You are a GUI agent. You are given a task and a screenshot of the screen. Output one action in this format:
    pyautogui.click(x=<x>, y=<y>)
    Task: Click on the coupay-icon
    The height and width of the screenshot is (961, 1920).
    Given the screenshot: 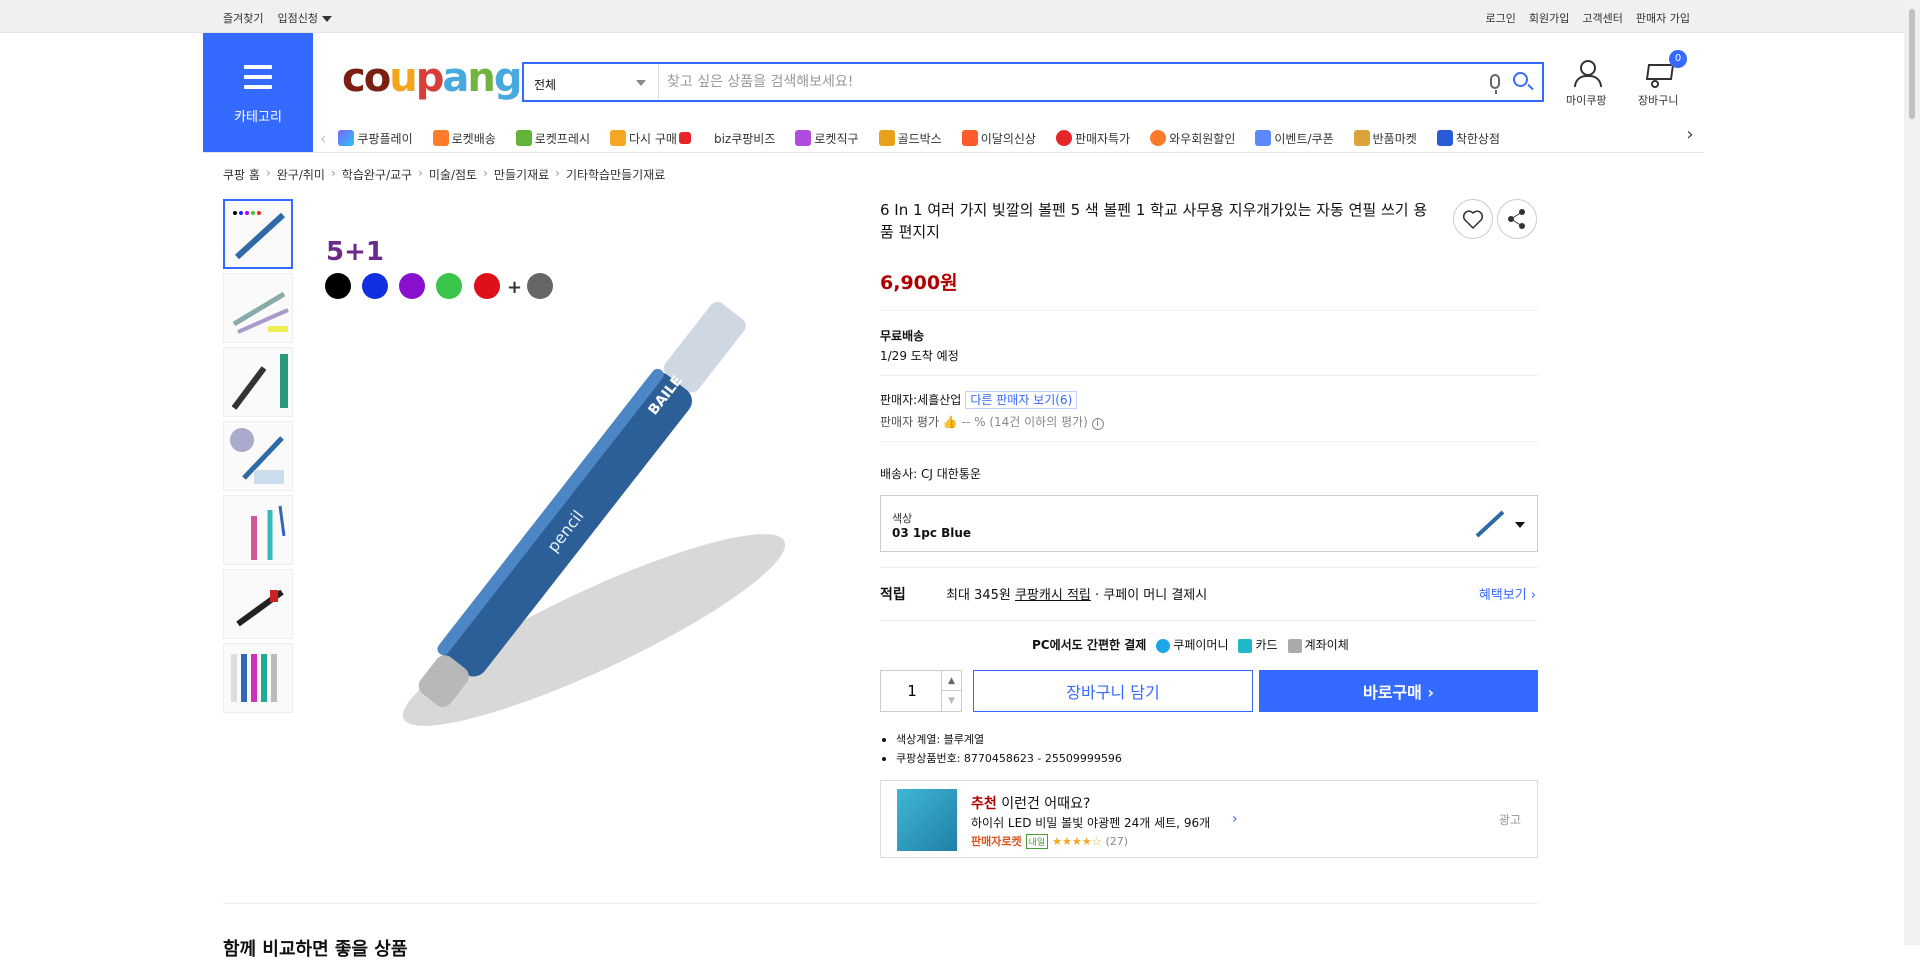 What is the action you would take?
    pyautogui.click(x=1163, y=645)
    